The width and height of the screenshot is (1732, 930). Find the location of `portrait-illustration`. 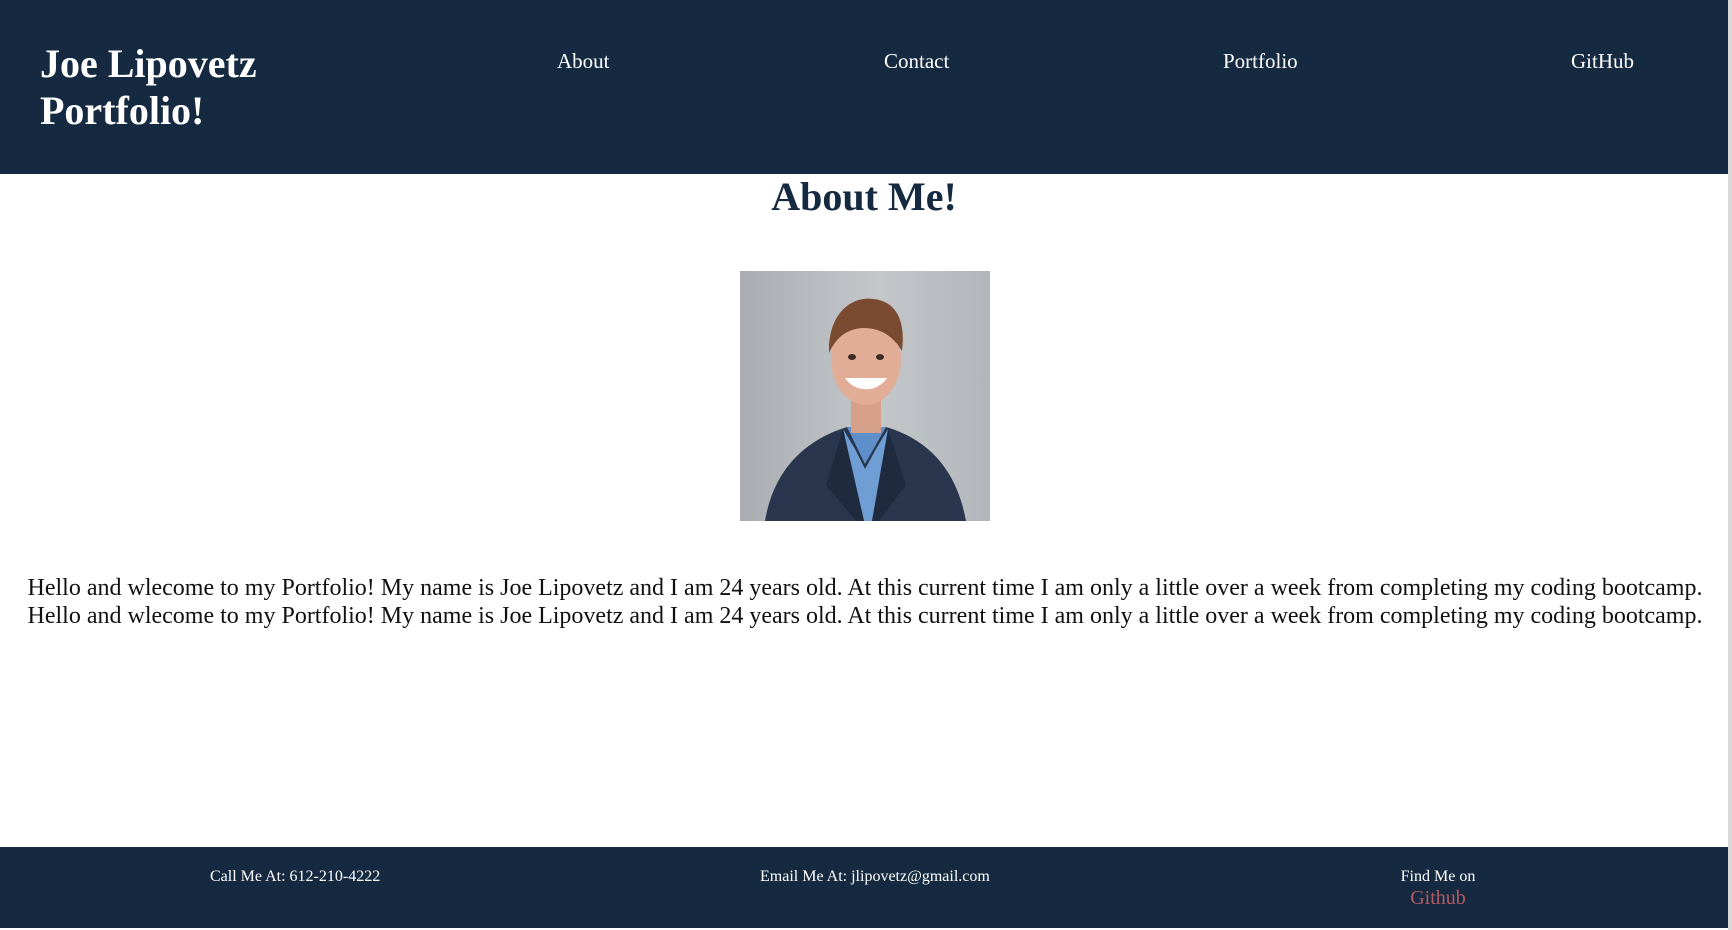

portrait-illustration is located at coordinates (865, 396).